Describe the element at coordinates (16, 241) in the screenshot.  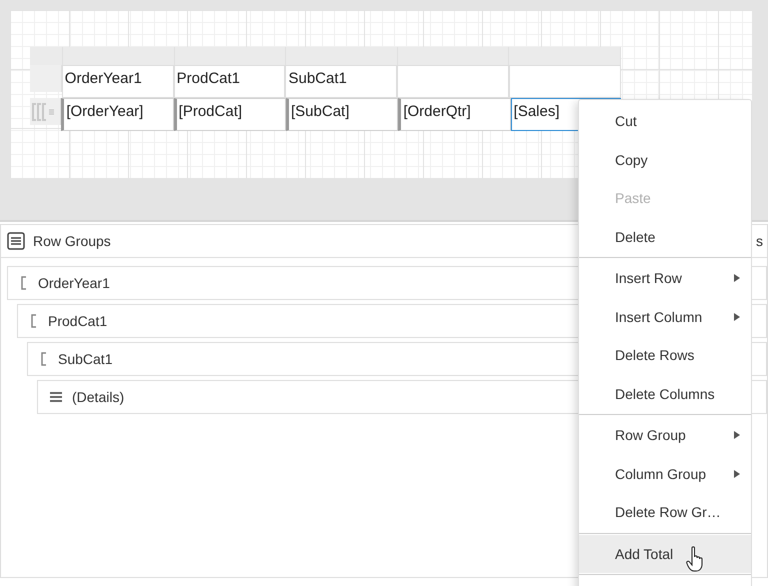
I see `list-icon` at that location.